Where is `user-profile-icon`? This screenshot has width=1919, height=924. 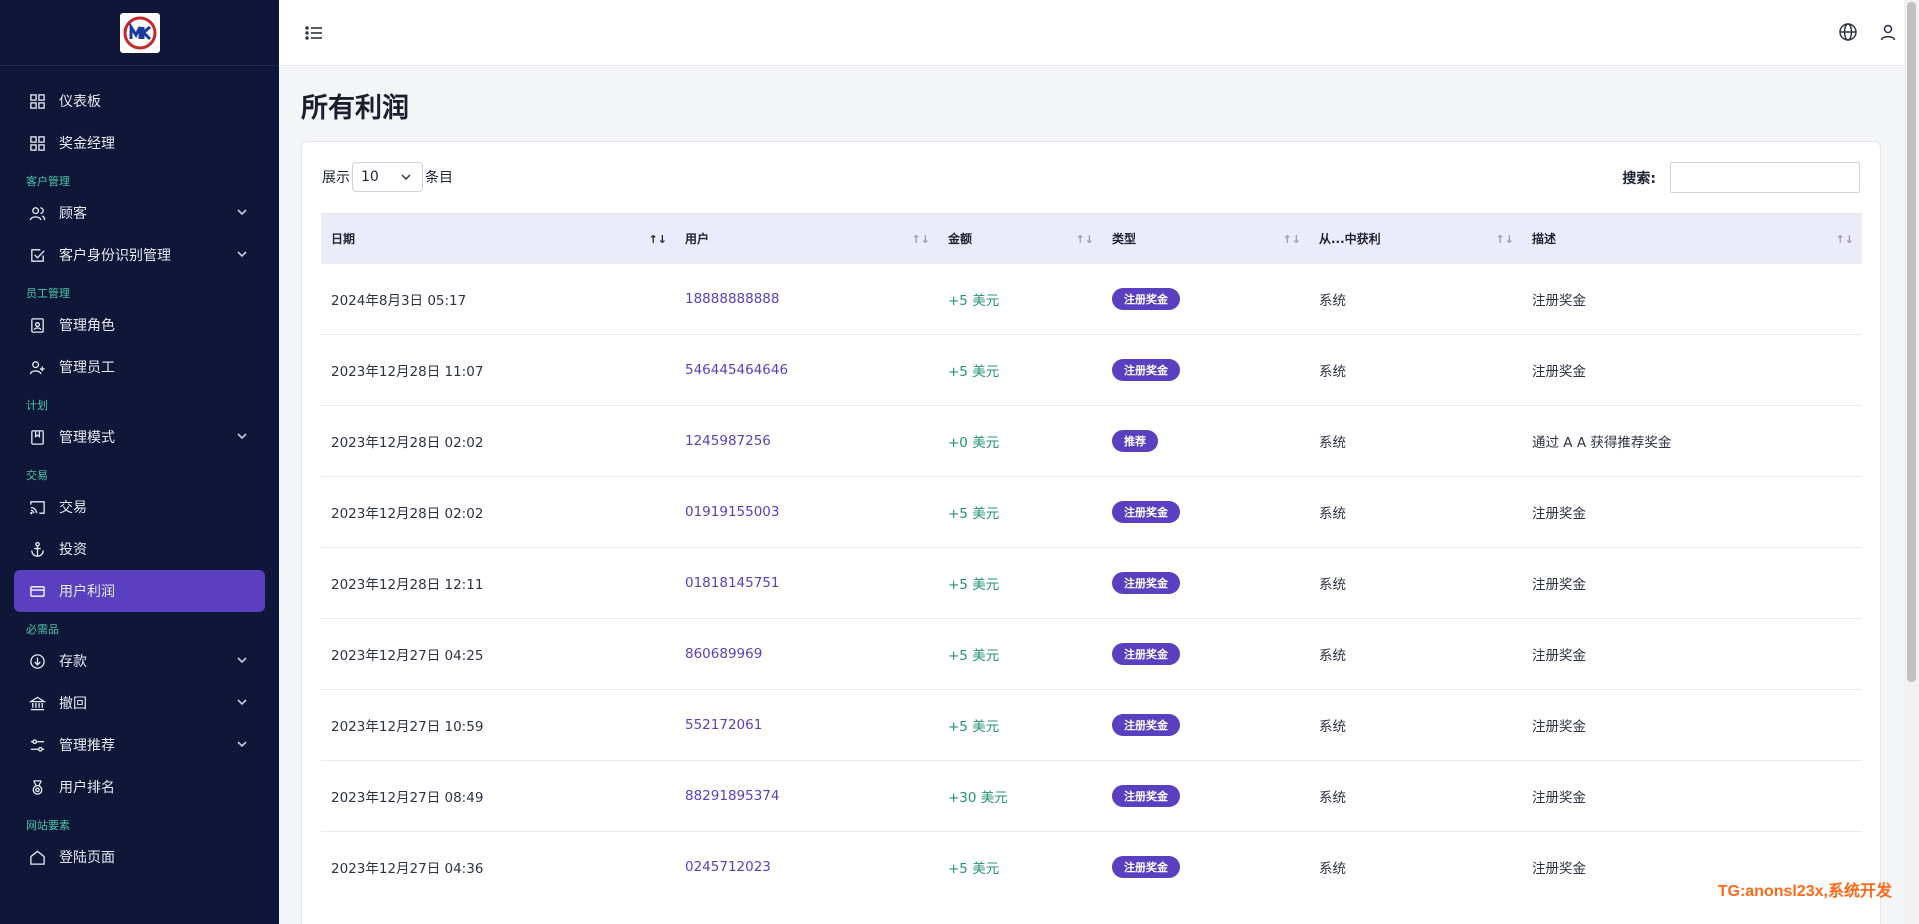 user-profile-icon is located at coordinates (1888, 32).